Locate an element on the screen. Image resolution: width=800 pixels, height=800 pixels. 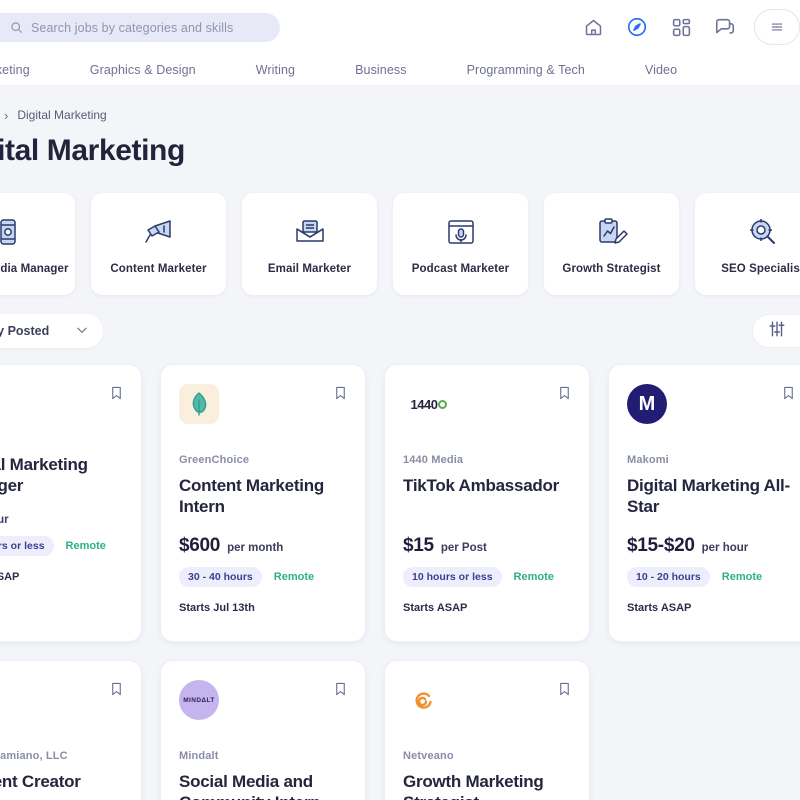
job-company: Makomi is located at coordinates (648, 460).